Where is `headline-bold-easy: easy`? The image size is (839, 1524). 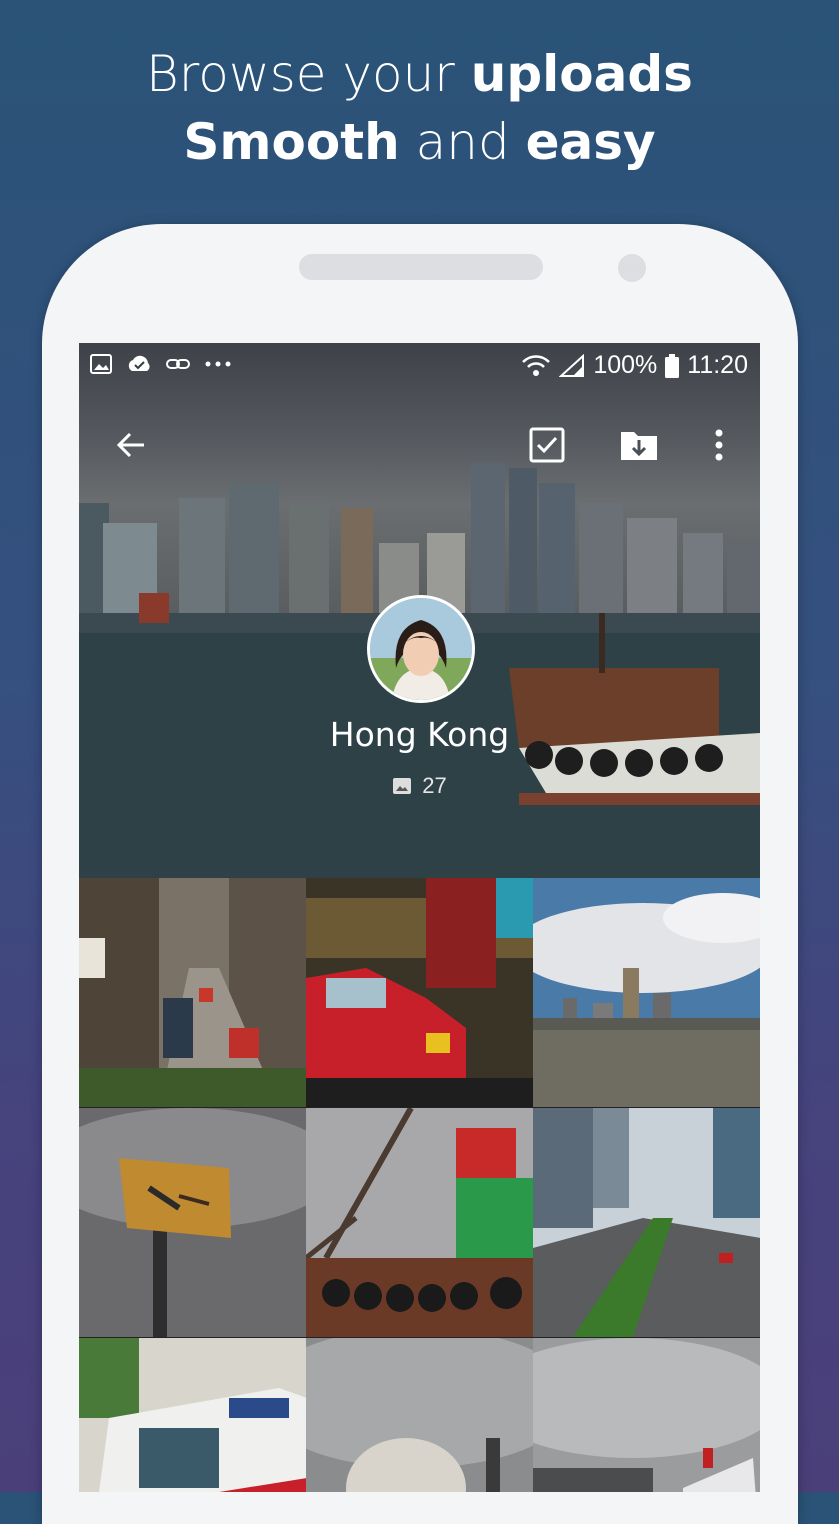 headline-bold-easy: easy is located at coordinates (590, 142).